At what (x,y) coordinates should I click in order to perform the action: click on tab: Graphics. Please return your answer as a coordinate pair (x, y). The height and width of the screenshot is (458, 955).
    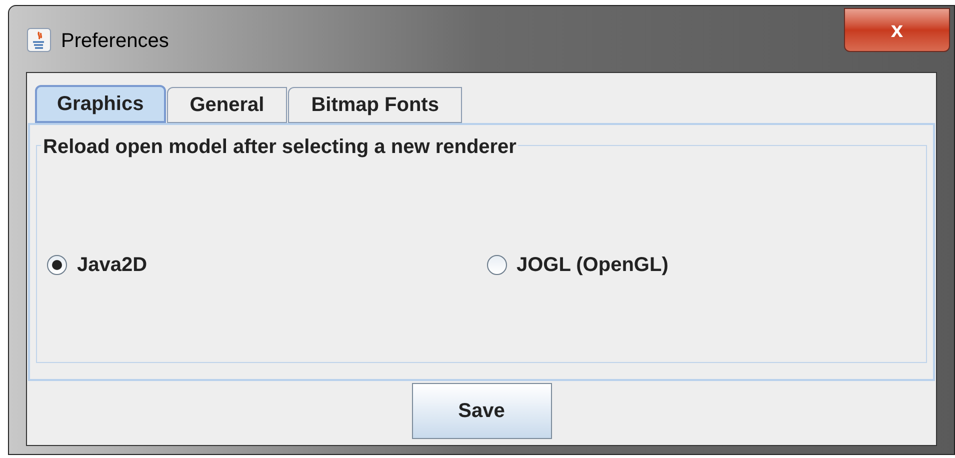
    Looking at the image, I should click on (100, 104).